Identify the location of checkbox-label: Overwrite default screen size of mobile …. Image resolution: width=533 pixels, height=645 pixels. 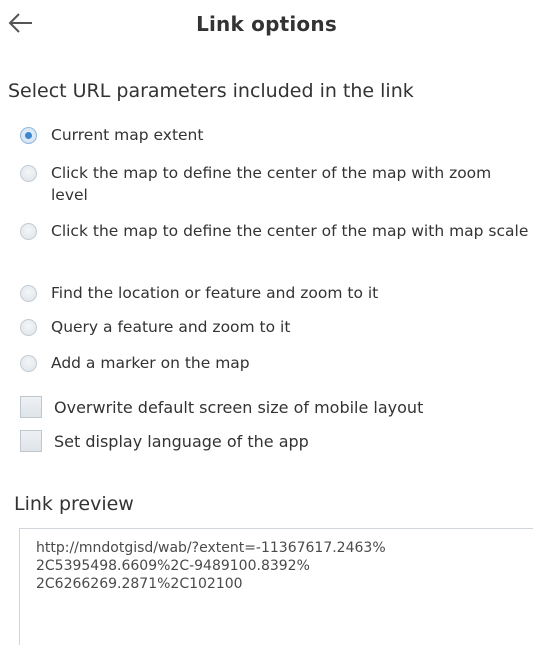
(239, 407).